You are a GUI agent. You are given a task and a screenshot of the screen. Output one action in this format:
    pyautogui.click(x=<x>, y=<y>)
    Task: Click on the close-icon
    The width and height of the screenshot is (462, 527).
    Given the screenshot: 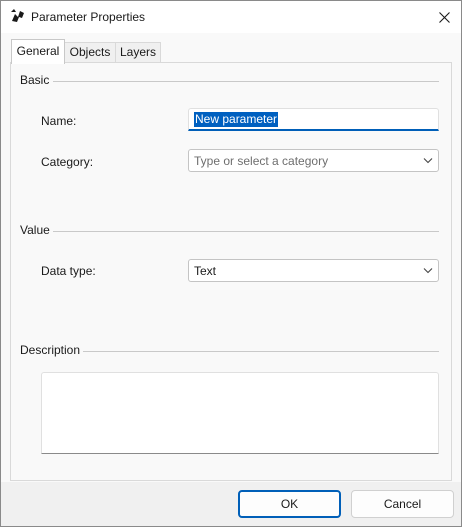 What is the action you would take?
    pyautogui.click(x=444, y=17)
    